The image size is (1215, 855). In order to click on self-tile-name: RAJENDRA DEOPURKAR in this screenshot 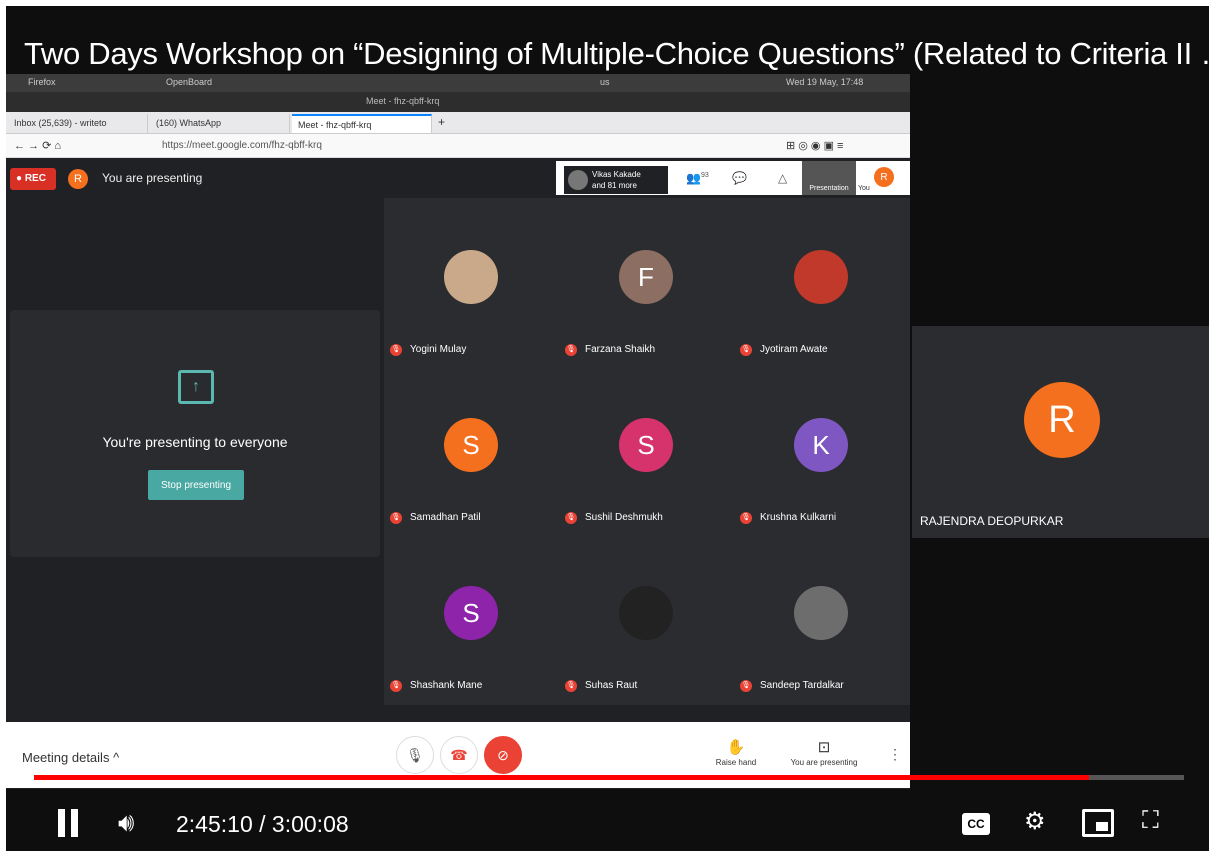, I will do `click(992, 521)`.